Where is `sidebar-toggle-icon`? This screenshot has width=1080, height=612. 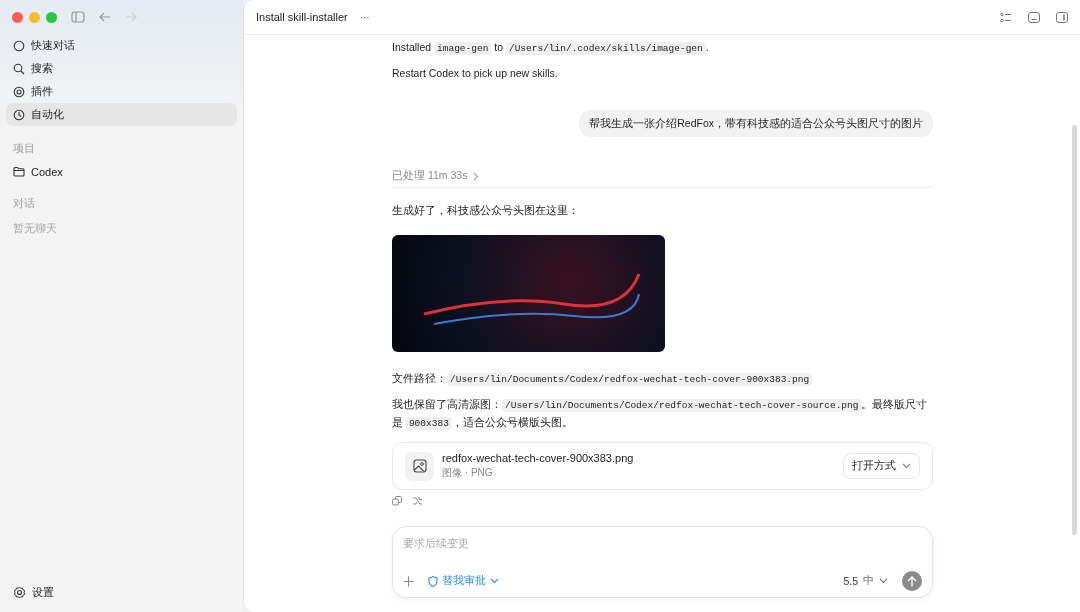 sidebar-toggle-icon is located at coordinates (78, 17).